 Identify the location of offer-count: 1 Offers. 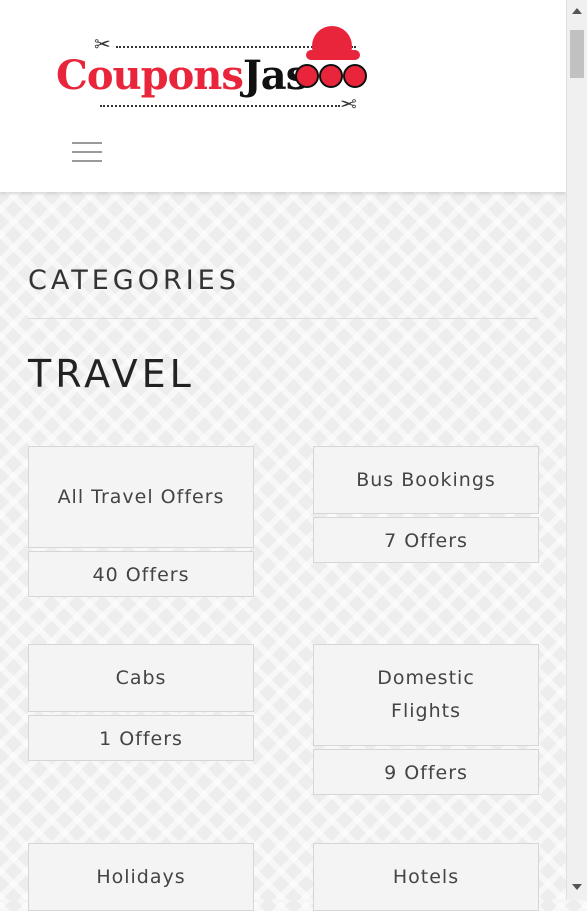
(141, 738).